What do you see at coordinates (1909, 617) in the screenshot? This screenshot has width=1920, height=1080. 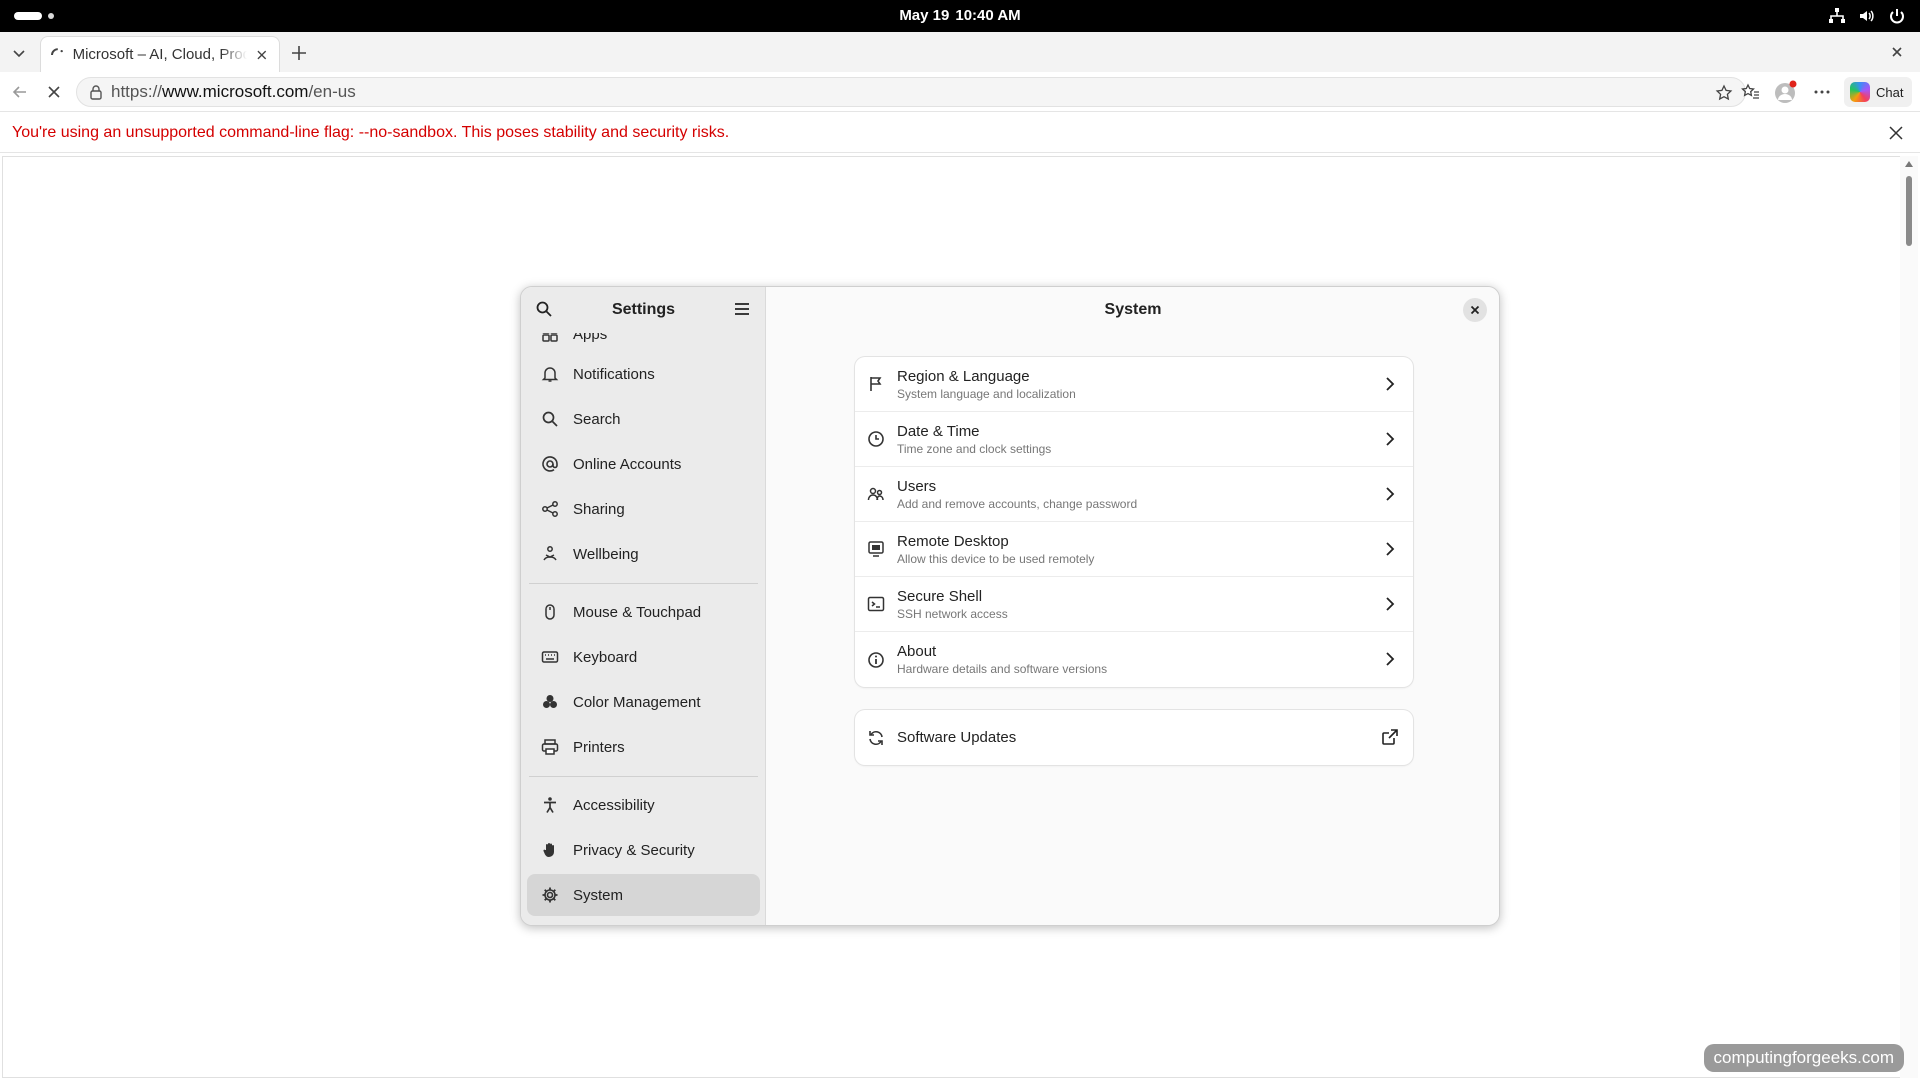 I see `page-scrollbar` at bounding box center [1909, 617].